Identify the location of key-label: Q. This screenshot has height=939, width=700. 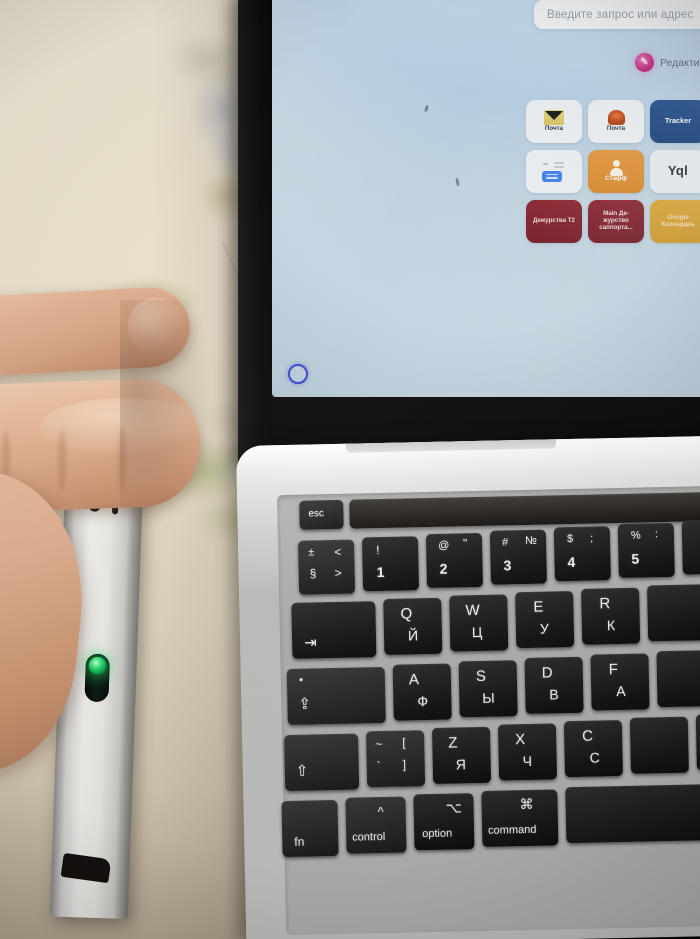
(406, 614).